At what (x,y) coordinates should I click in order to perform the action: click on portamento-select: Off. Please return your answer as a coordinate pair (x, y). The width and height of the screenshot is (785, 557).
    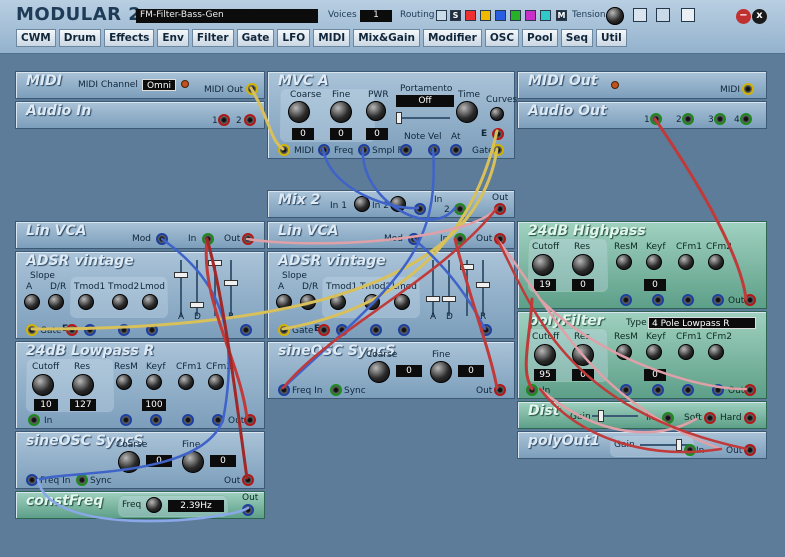
    Looking at the image, I should click on (425, 101).